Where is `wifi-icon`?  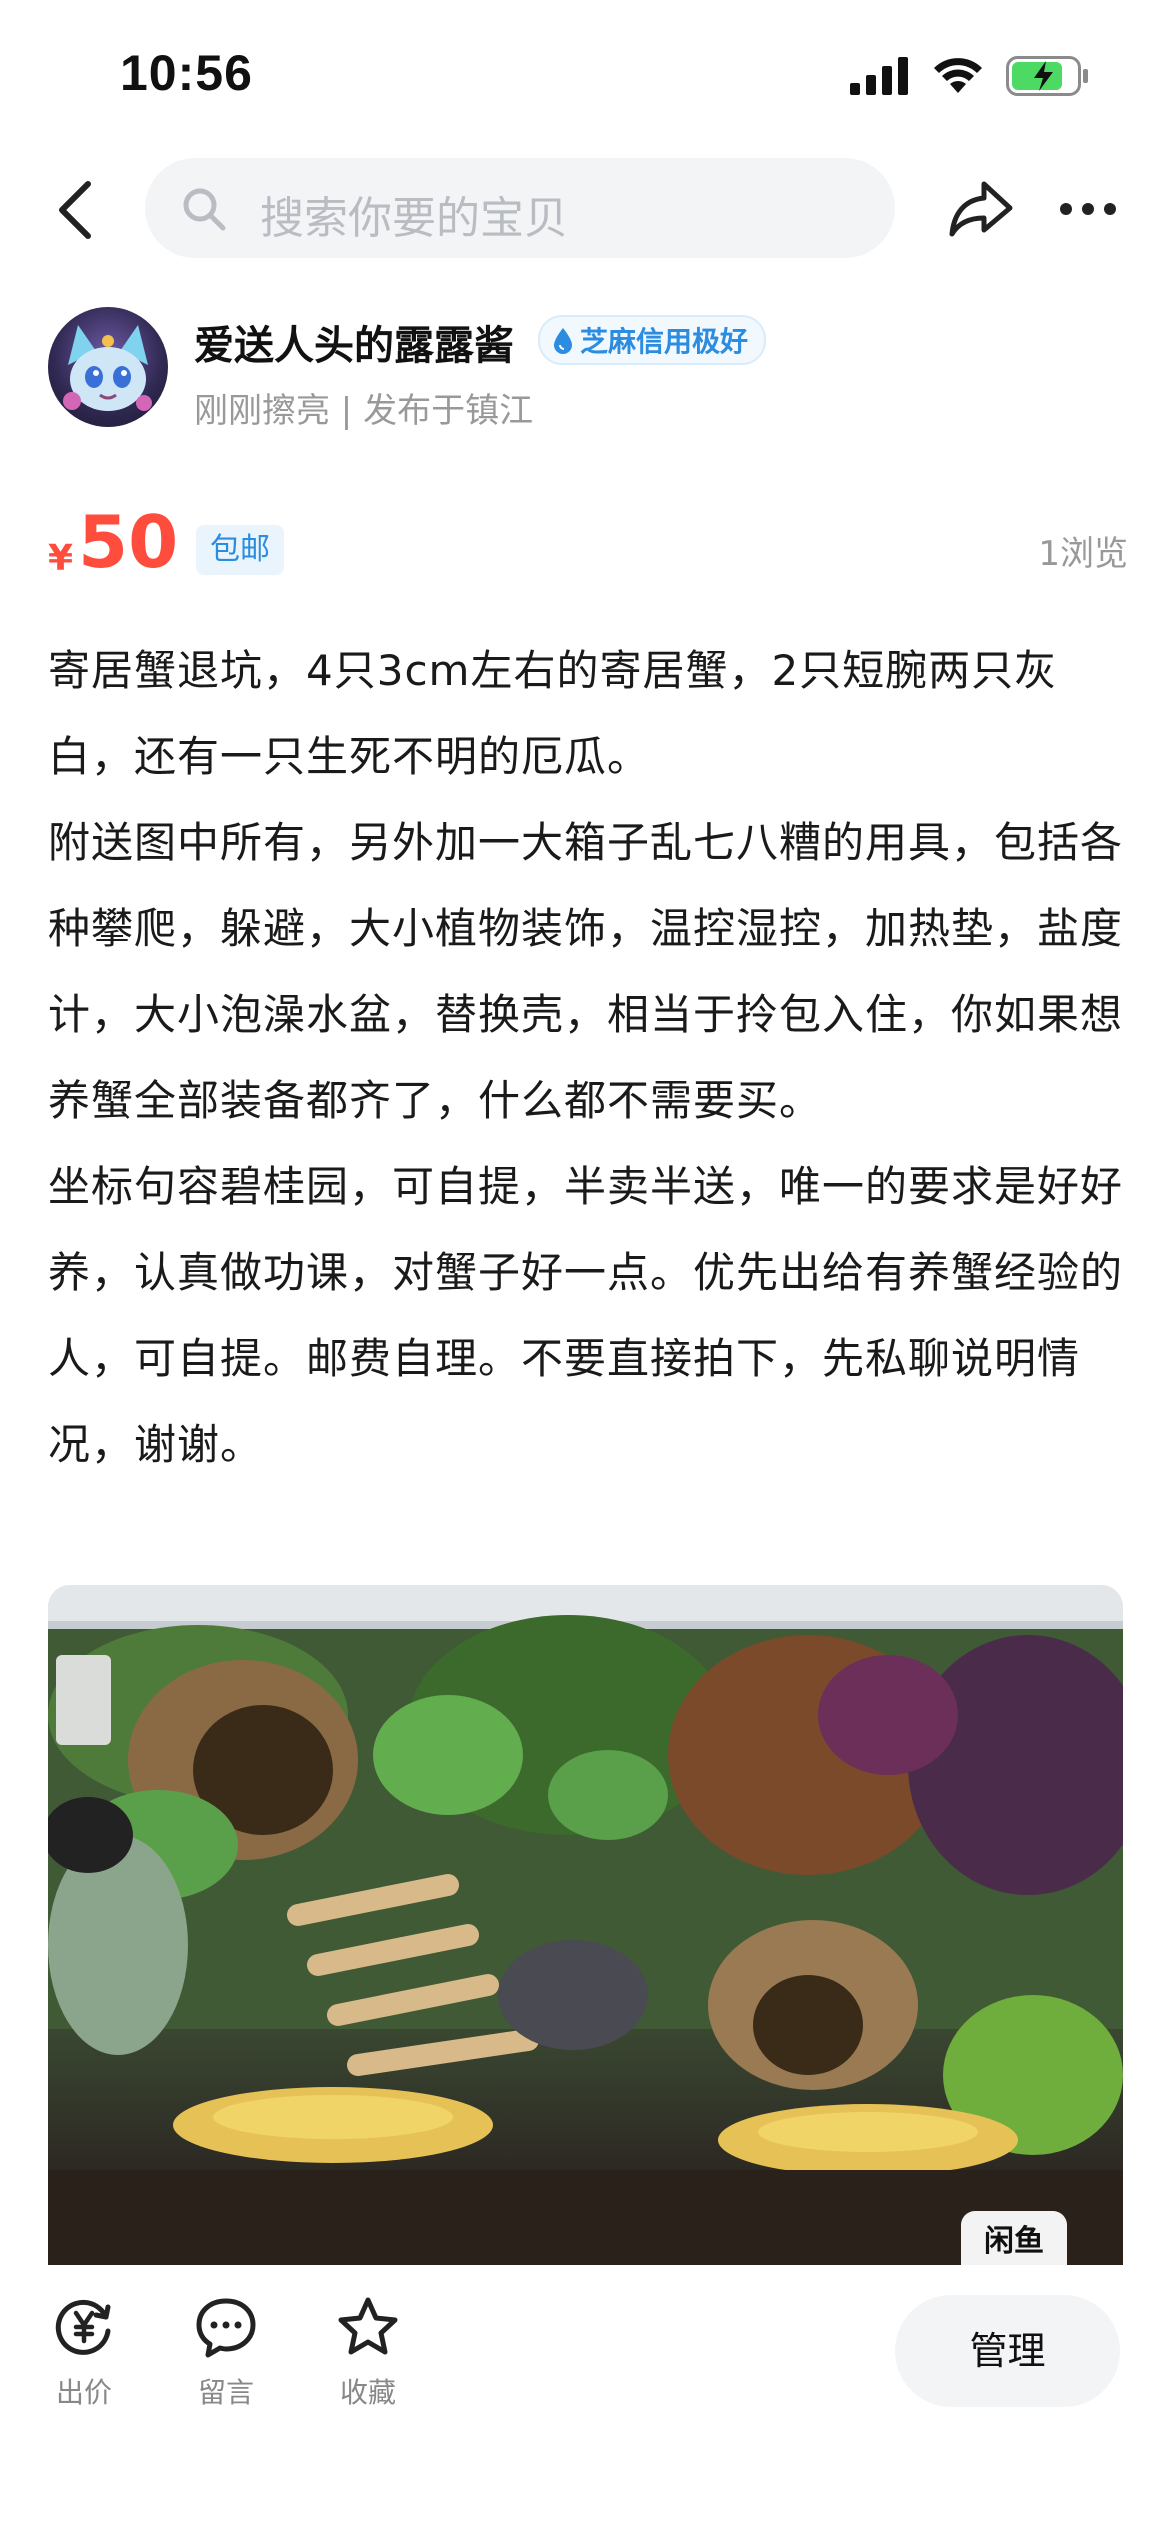 wifi-icon is located at coordinates (958, 75).